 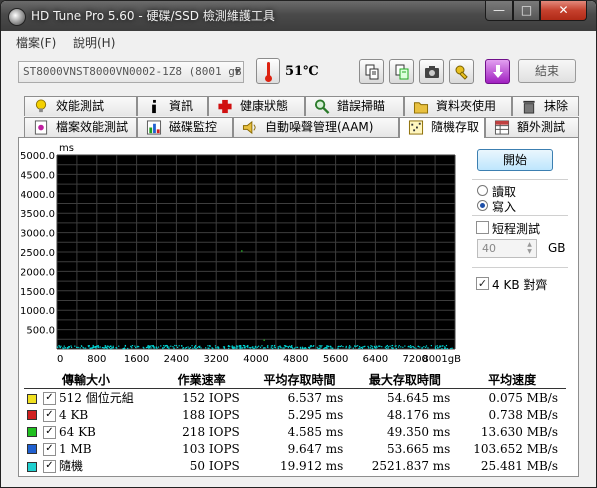 I want to click on copy-all-button, so click(x=401, y=71).